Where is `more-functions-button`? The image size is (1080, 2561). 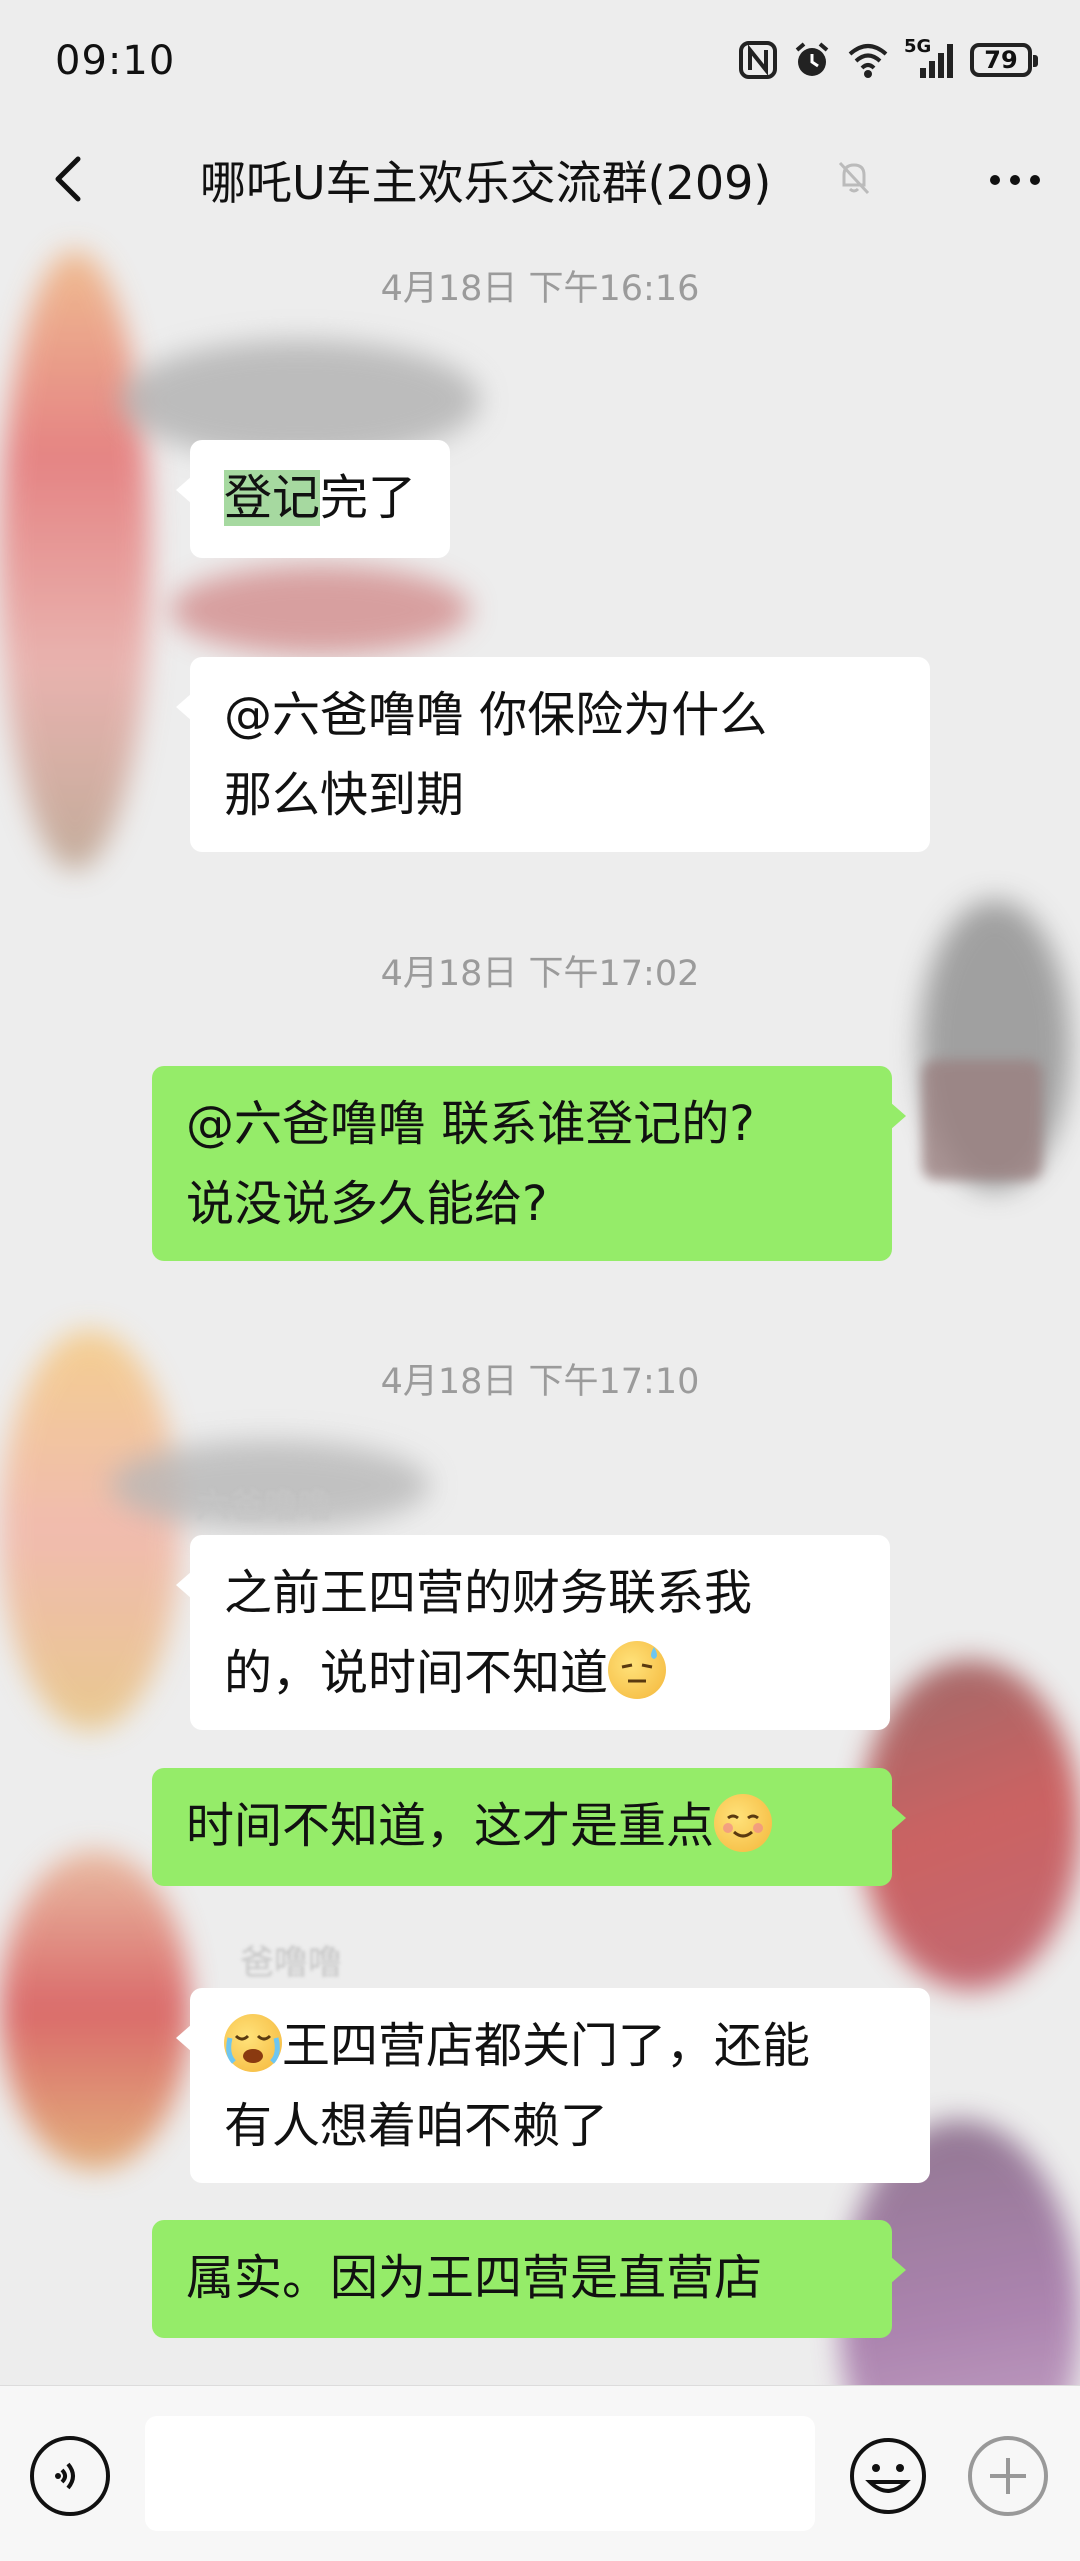
more-functions-button is located at coordinates (1008, 2476).